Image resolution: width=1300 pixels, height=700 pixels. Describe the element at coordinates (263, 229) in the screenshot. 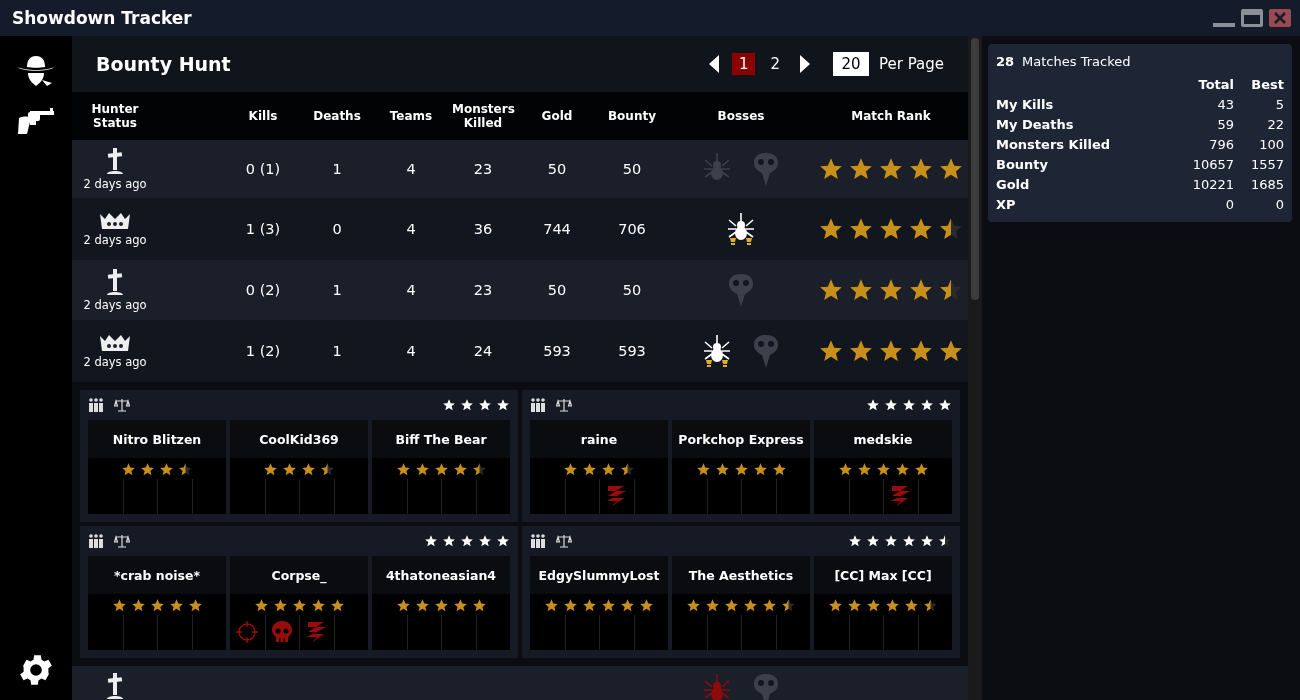

I see `table-cell-text: 1 (3)` at that location.